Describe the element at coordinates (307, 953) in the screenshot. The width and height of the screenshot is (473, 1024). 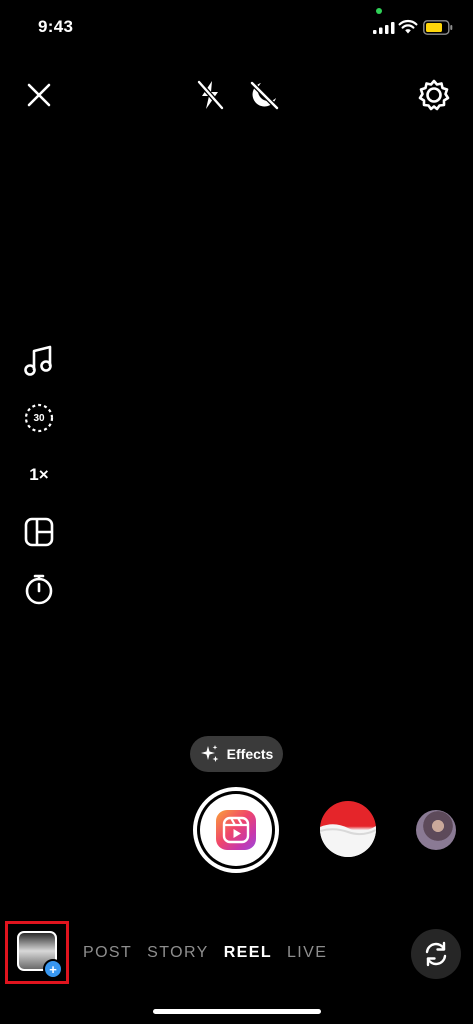
I see `mode-live: LIVE` at that location.